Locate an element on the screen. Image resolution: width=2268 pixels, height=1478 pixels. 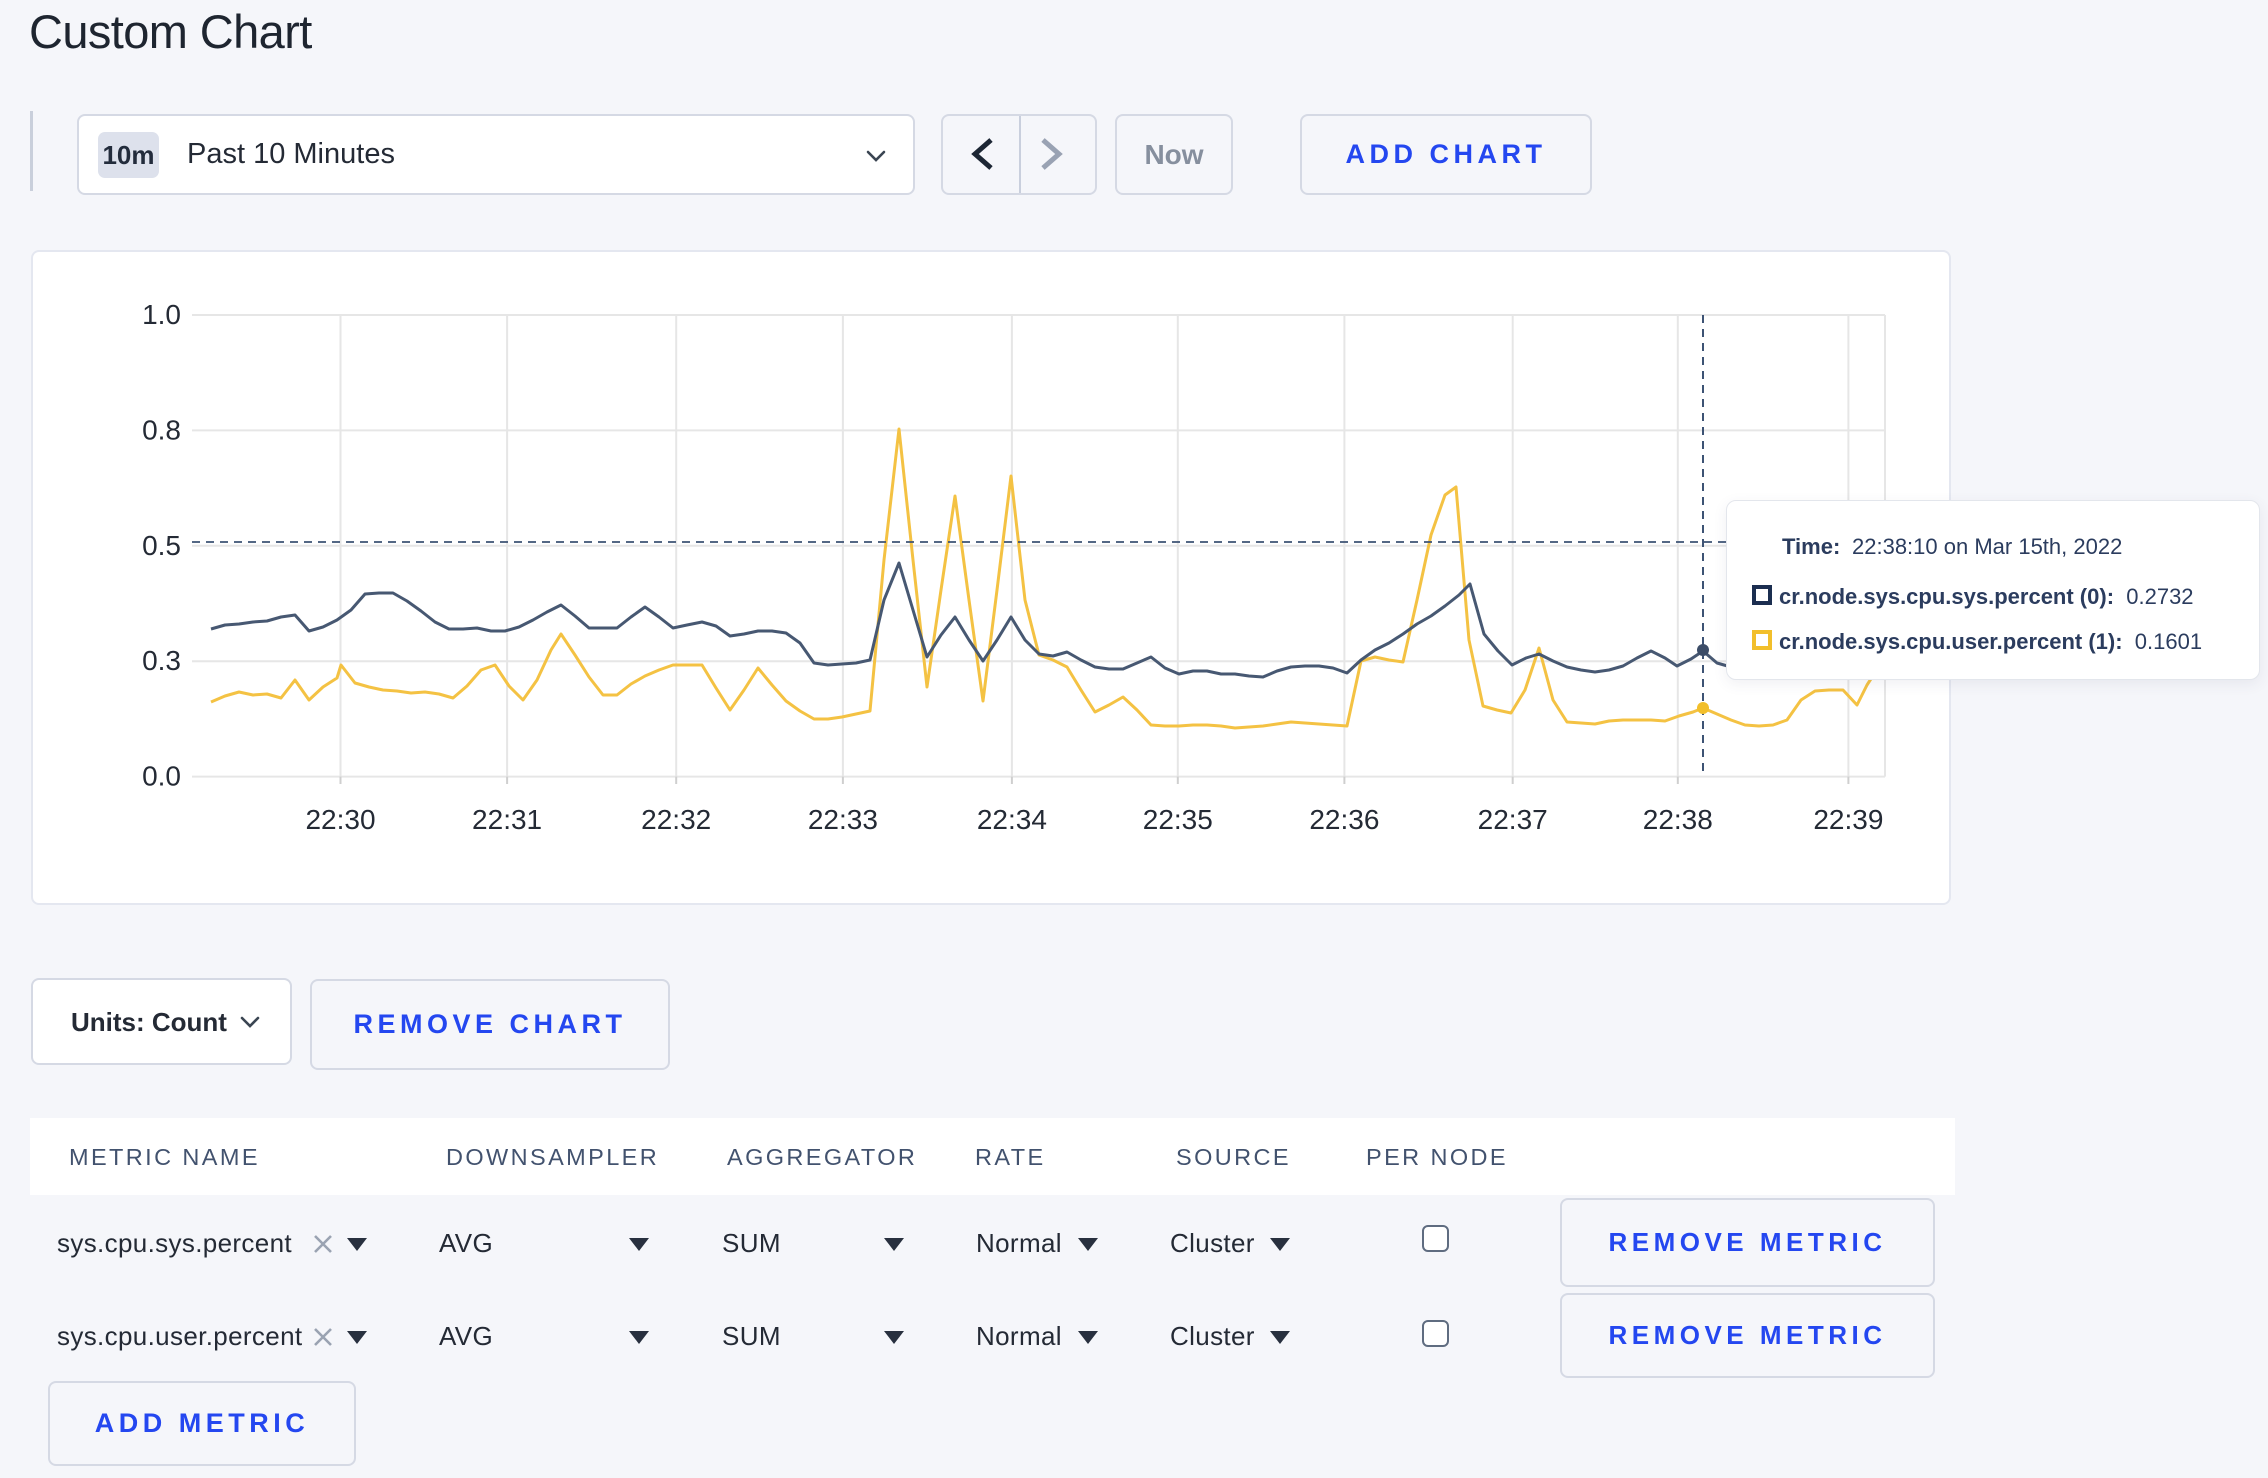
svg-text: 22:31 is located at coordinates (507, 819).